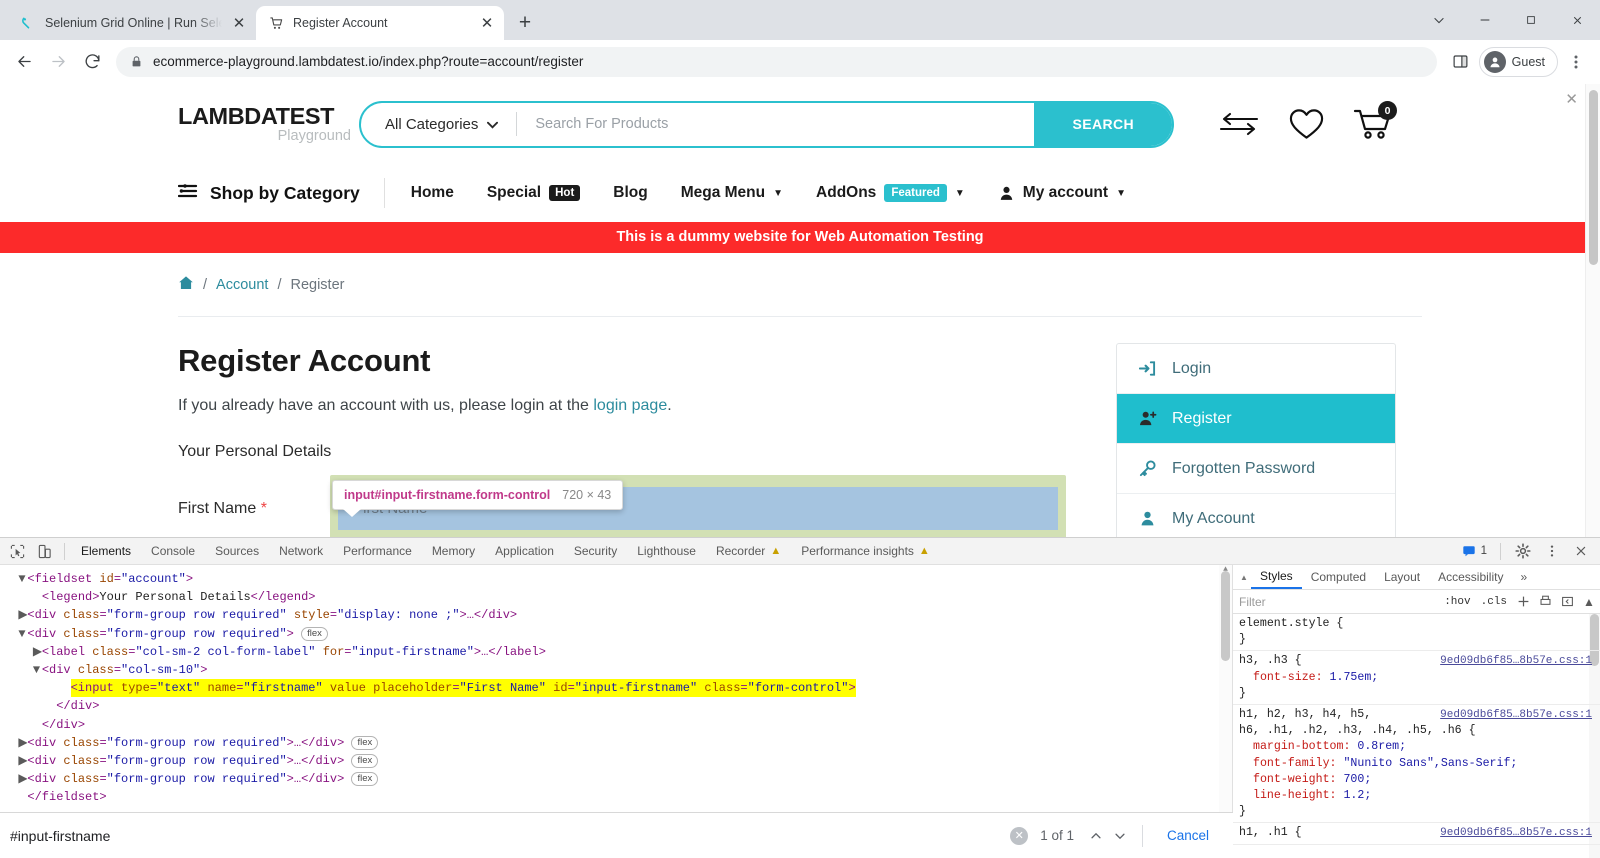 Image resolution: width=1600 pixels, height=858 pixels. What do you see at coordinates (1518, 61) in the screenshot?
I see `profile-chip: Guest` at bounding box center [1518, 61].